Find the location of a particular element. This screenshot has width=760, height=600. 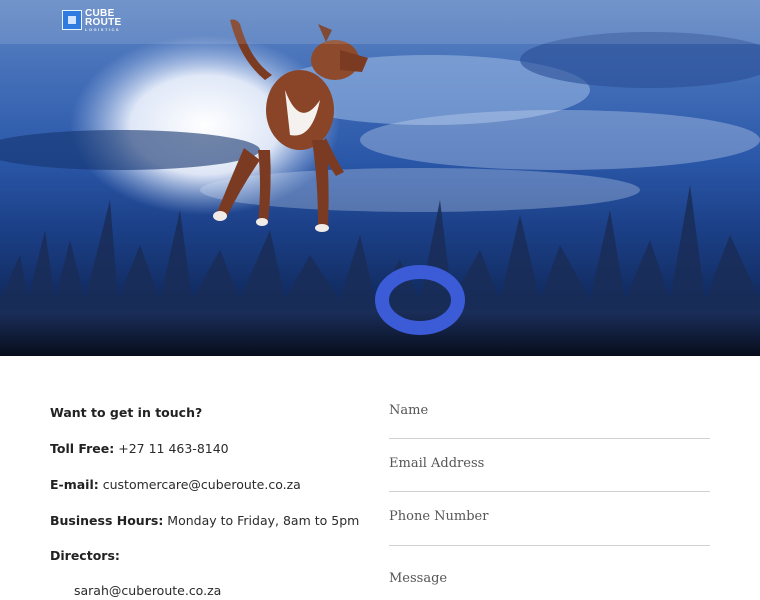

directors-label: Directors: is located at coordinates (85, 555).